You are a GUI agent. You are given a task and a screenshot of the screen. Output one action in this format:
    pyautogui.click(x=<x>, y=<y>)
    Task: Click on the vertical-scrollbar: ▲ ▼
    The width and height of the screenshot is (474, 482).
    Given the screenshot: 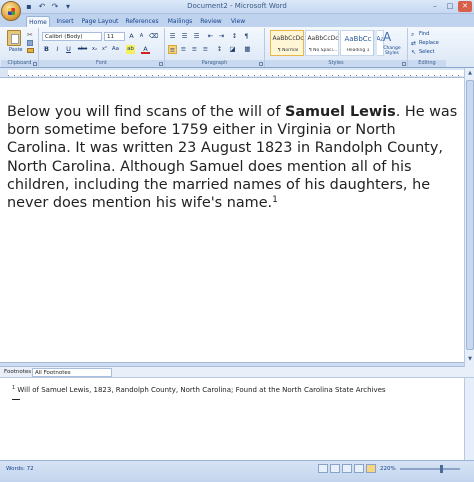 What is the action you would take?
    pyautogui.click(x=469, y=217)
    